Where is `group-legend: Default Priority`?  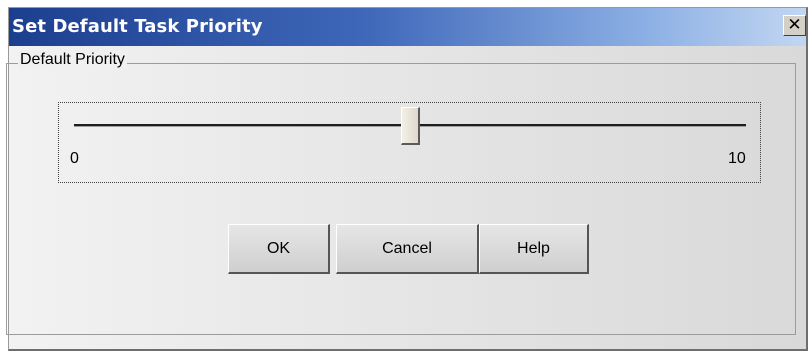
group-legend: Default Priority is located at coordinates (72, 60).